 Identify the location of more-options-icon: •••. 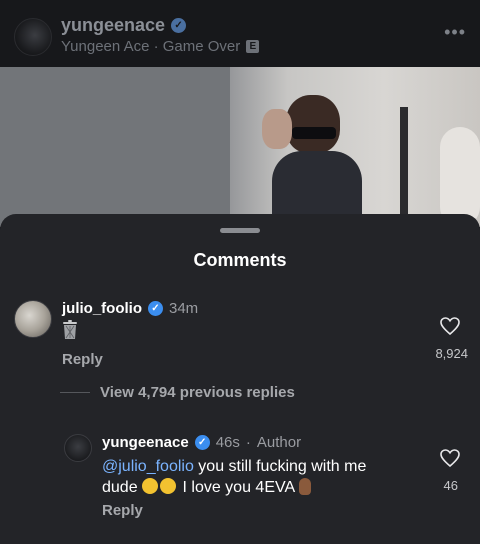
(455, 32).